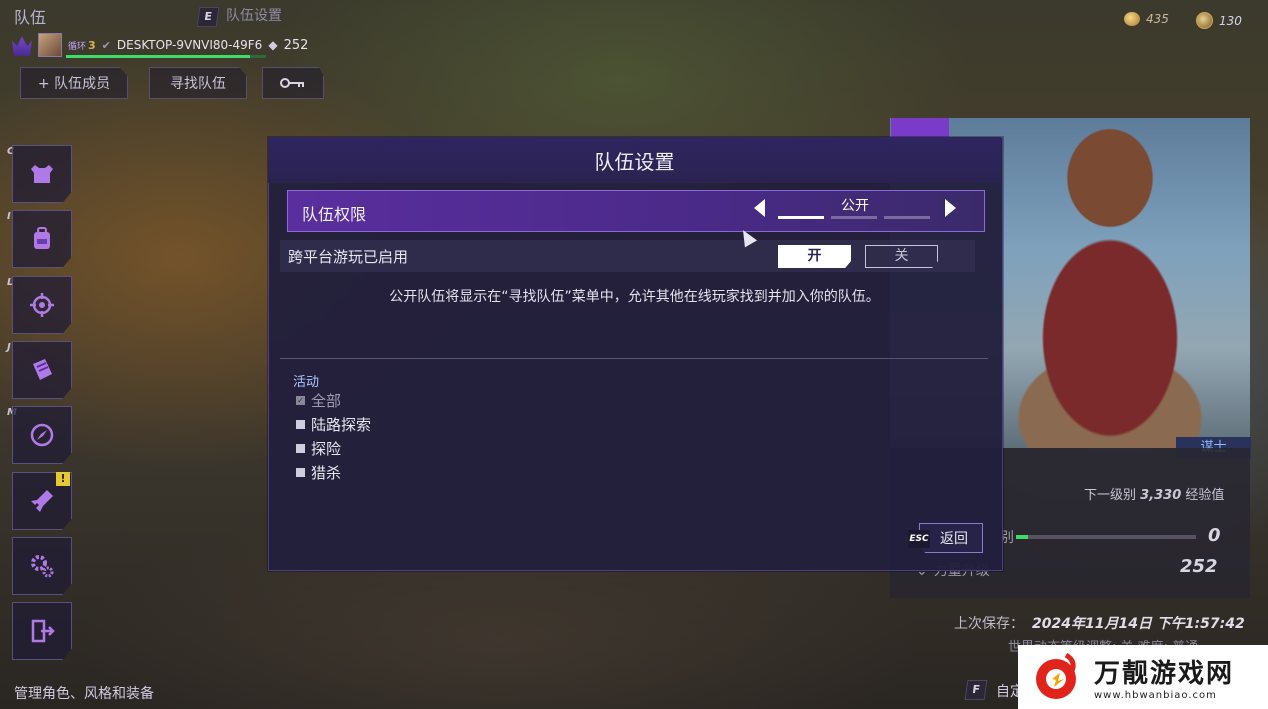 The width and height of the screenshot is (1268, 709). I want to click on arrow-left-icon, so click(759, 208).